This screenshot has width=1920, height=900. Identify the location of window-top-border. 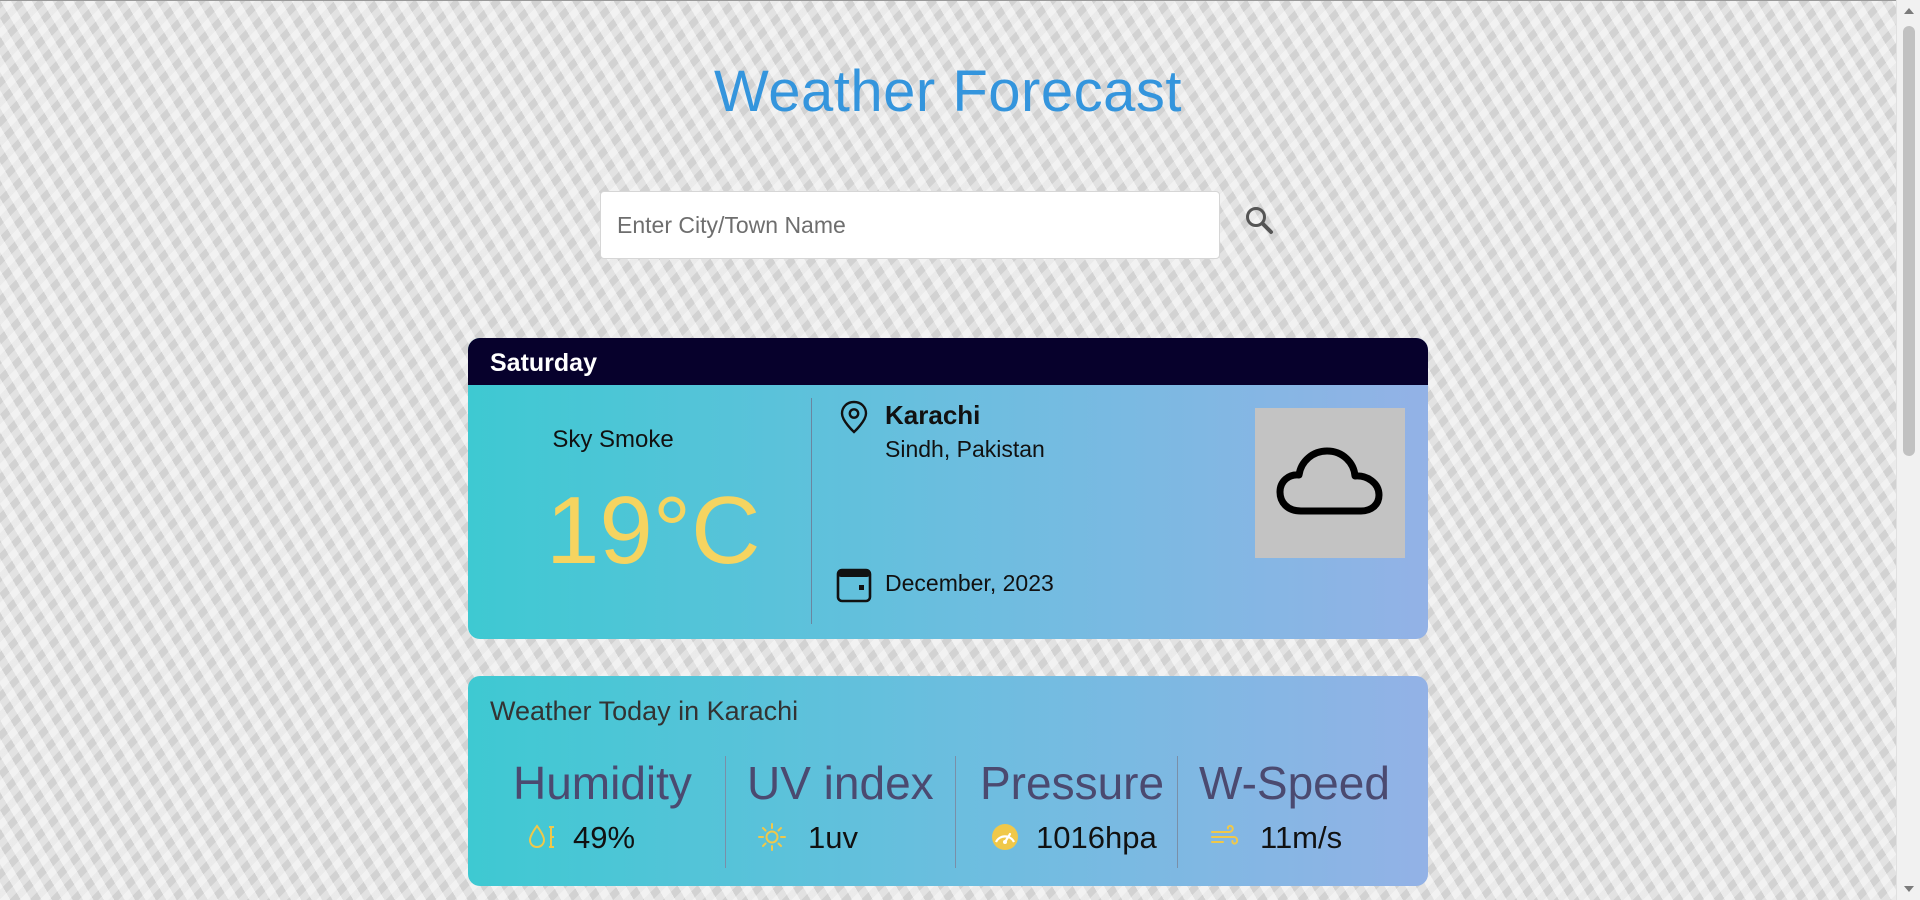
(960, 0).